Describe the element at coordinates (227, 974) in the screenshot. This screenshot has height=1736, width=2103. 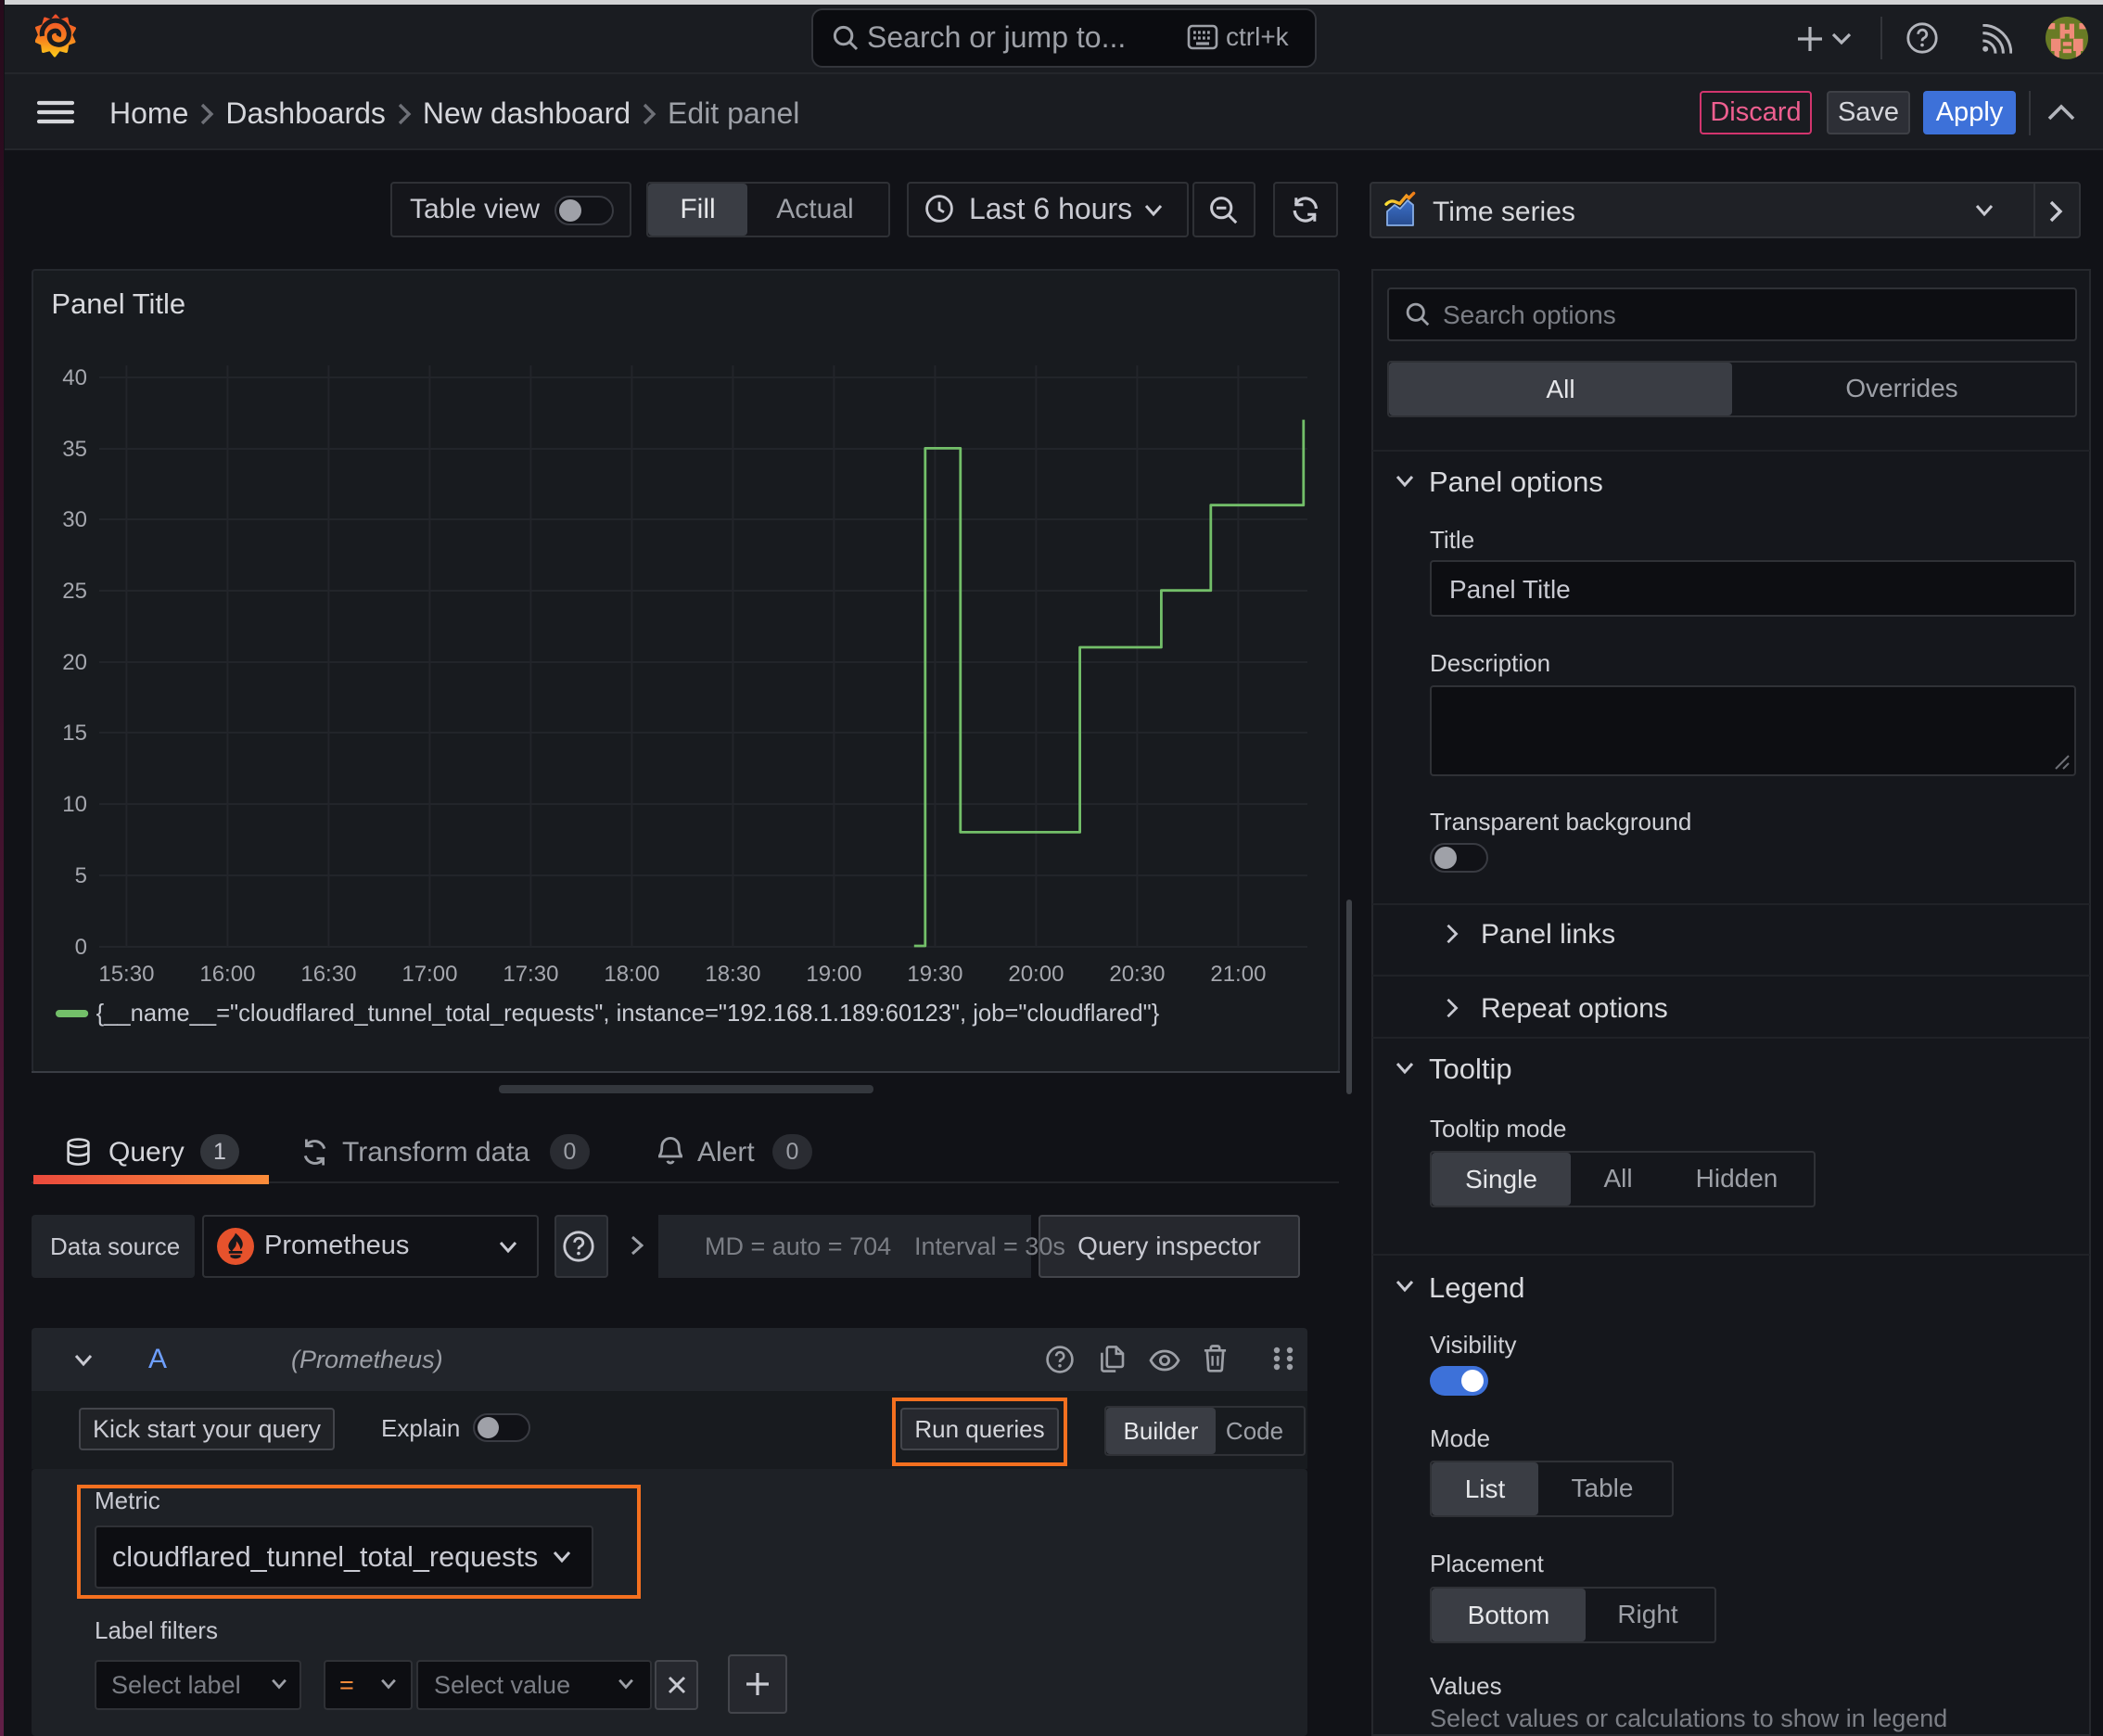
I see `svg-text: 16:00` at that location.